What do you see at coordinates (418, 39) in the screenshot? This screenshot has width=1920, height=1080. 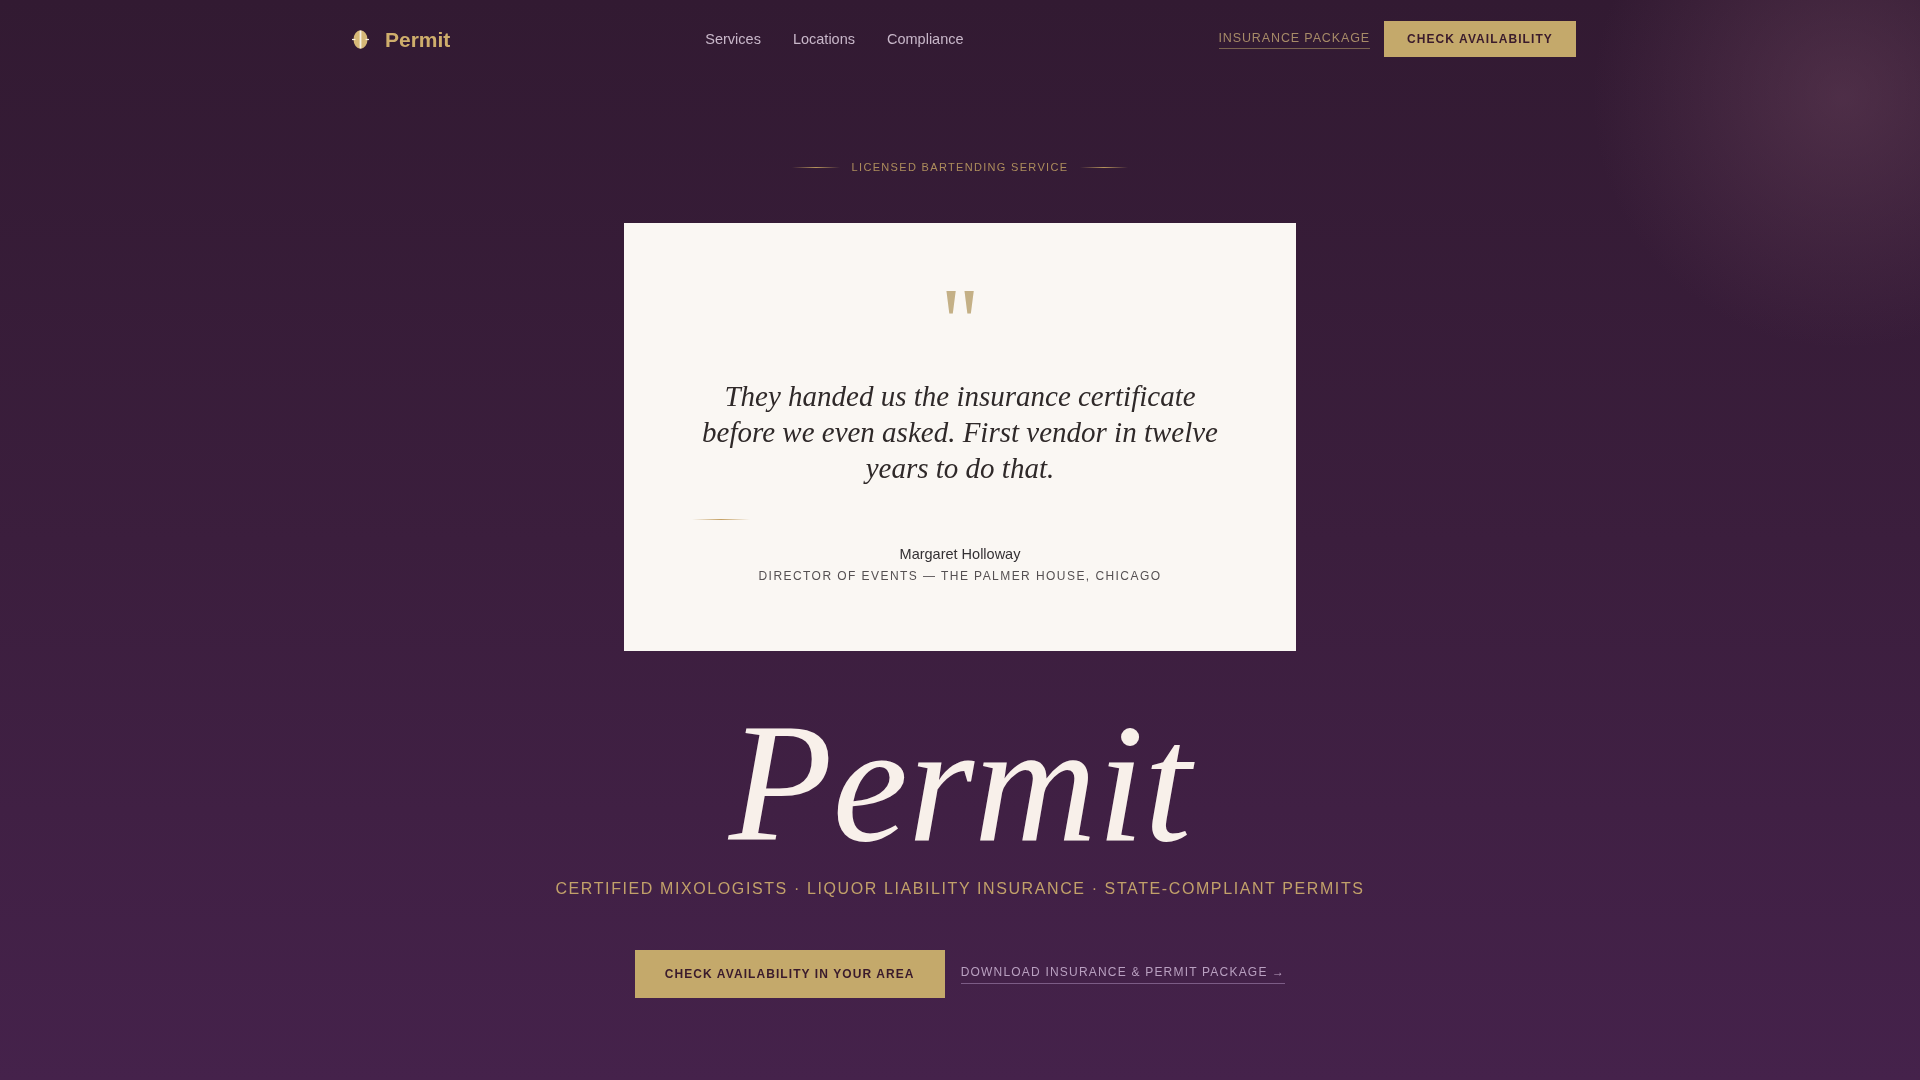 I see `brand-name: Permit` at bounding box center [418, 39].